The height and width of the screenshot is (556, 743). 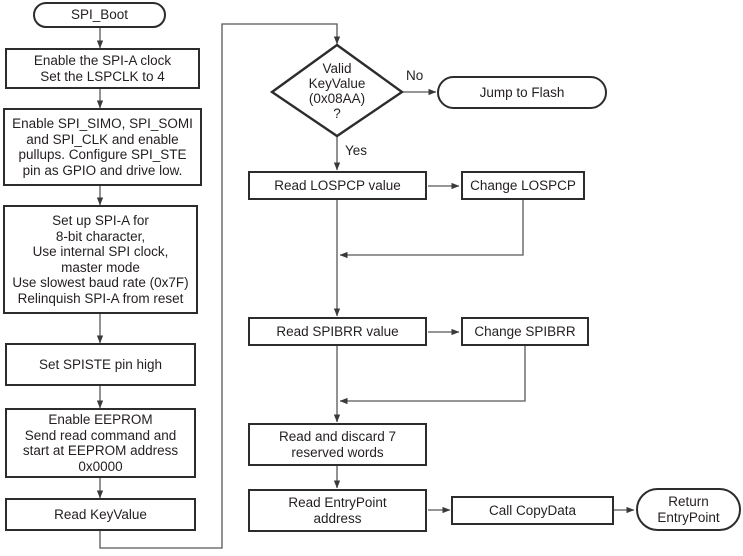 What do you see at coordinates (100, 364) in the screenshot?
I see `node-set-spiste-pin-high: Set SPISTE pin high` at bounding box center [100, 364].